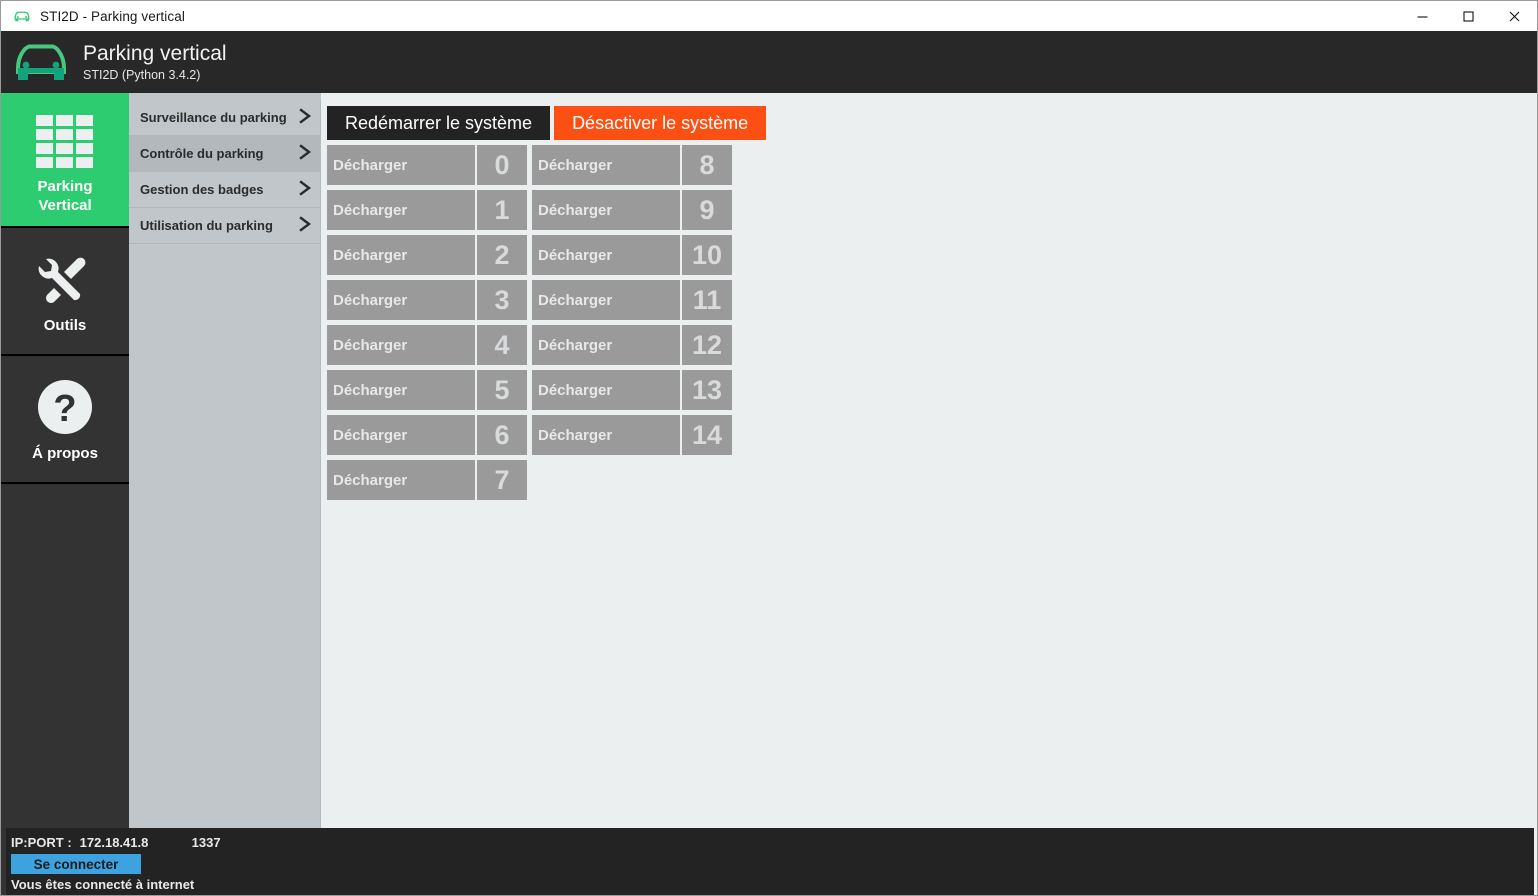  What do you see at coordinates (772, 842) in the screenshot?
I see `ip-port-line: IP:PORT : 172.18.41.8 1337` at bounding box center [772, 842].